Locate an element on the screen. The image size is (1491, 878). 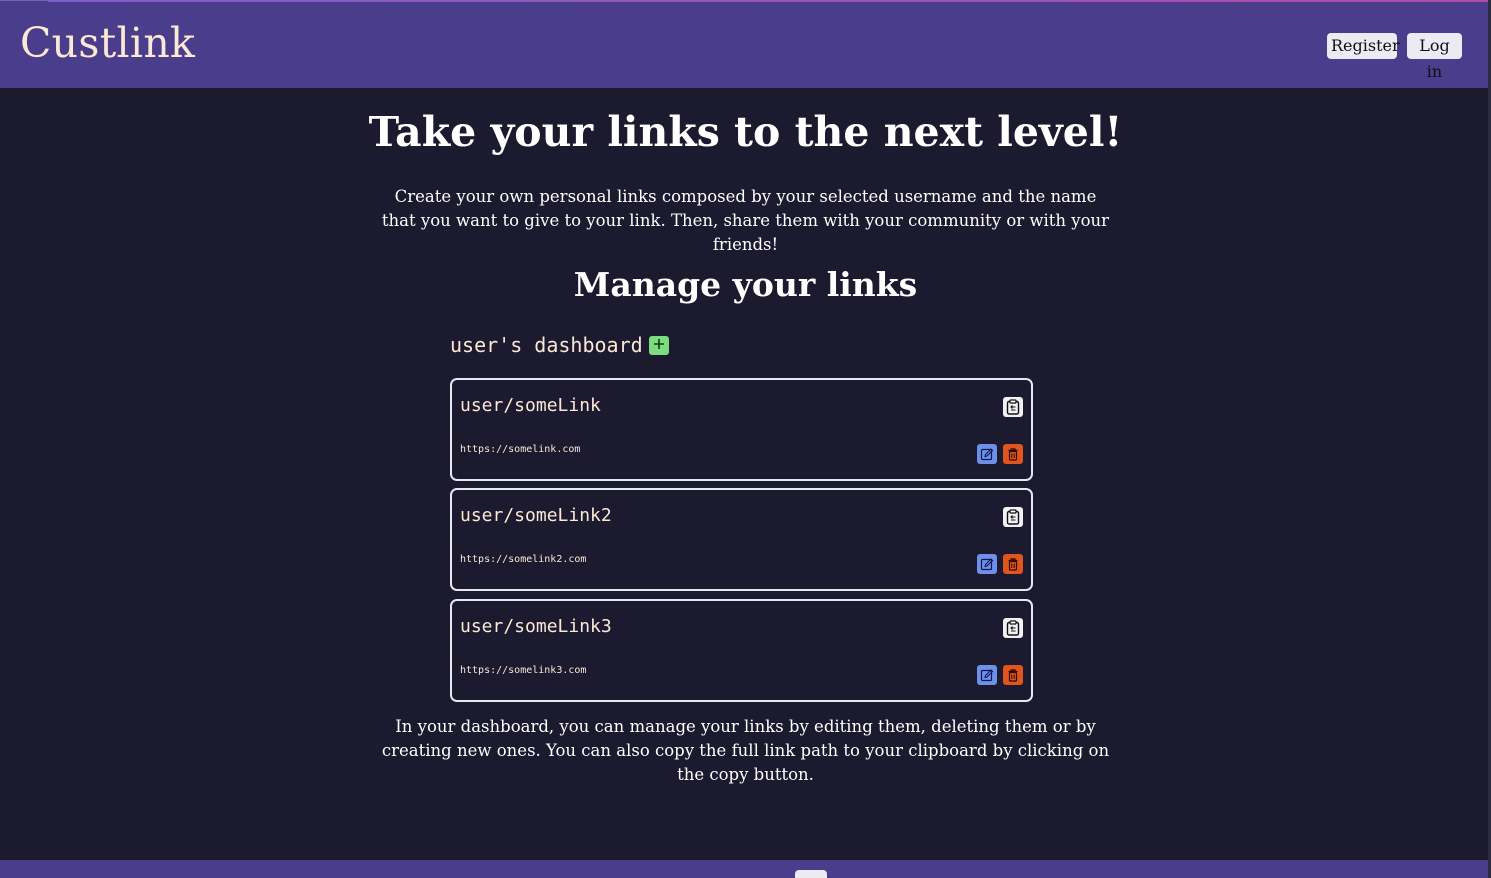
short-link: user/someLink2 is located at coordinates (536, 515).